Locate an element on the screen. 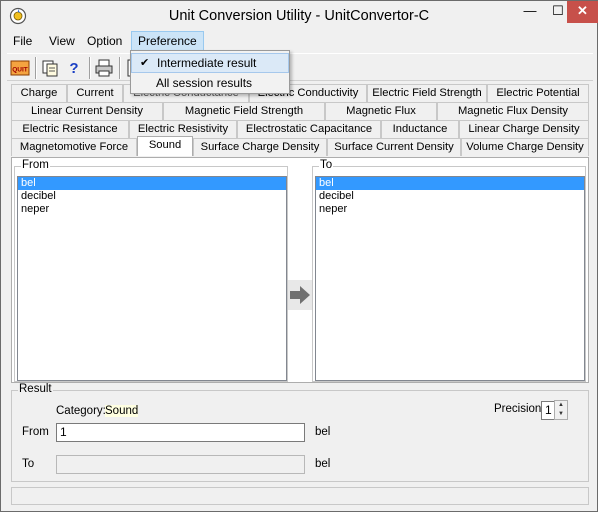 The width and height of the screenshot is (598, 512). quit-icon: QUIT is located at coordinates (20, 68).